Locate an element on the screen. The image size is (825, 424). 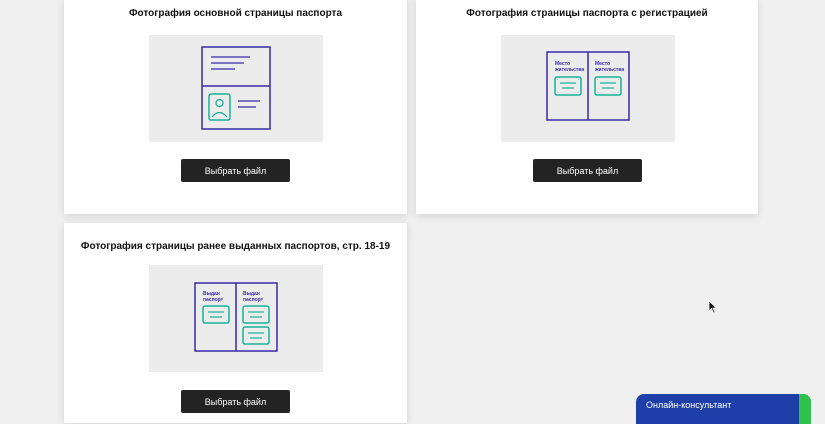
passport-main-page-illustration is located at coordinates (236, 88).